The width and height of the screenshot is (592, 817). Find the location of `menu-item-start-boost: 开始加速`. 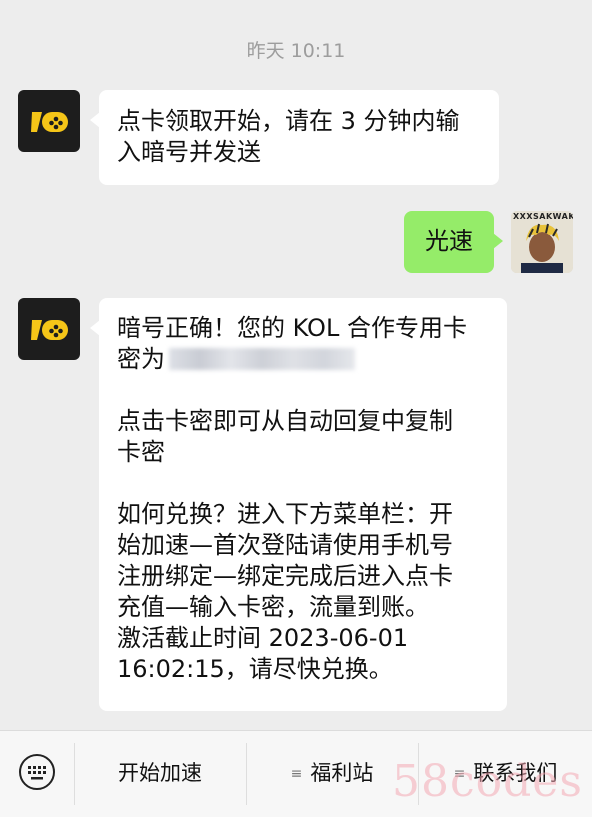

menu-item-start-boost: 开始加速 is located at coordinates (160, 774).